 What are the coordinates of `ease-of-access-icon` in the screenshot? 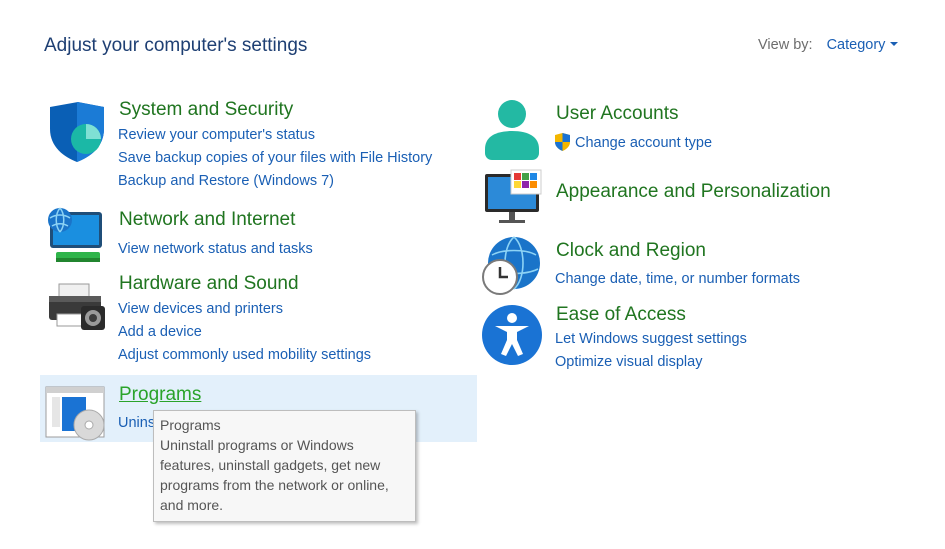 It's located at (512, 335).